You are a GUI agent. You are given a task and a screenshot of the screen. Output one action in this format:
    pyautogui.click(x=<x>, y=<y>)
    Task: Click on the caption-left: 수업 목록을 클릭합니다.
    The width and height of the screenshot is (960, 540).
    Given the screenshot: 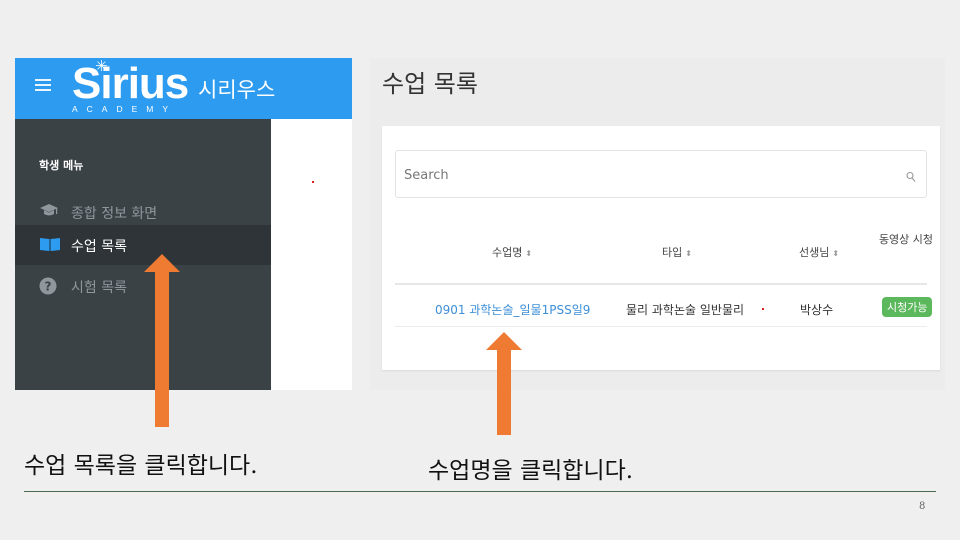 What is the action you would take?
    pyautogui.click(x=141, y=466)
    